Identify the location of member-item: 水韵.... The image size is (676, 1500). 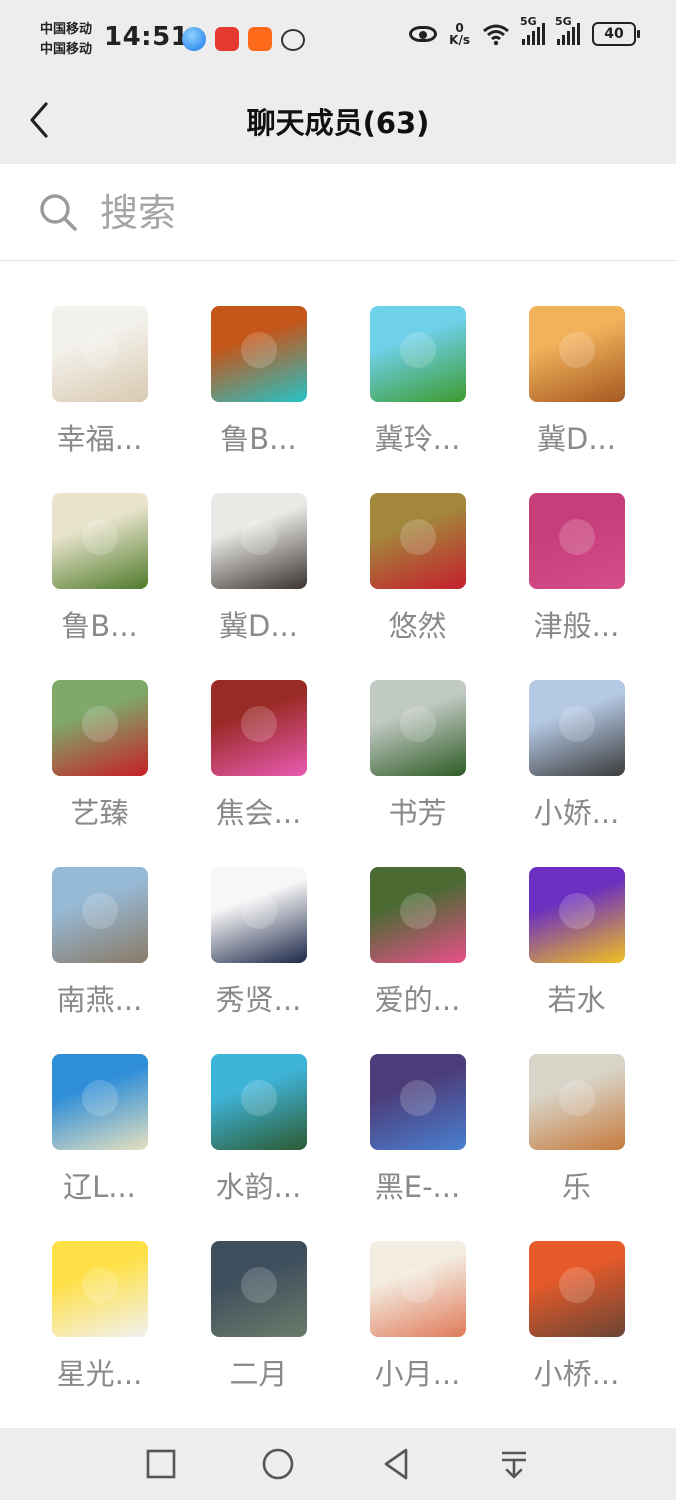
(258, 1147).